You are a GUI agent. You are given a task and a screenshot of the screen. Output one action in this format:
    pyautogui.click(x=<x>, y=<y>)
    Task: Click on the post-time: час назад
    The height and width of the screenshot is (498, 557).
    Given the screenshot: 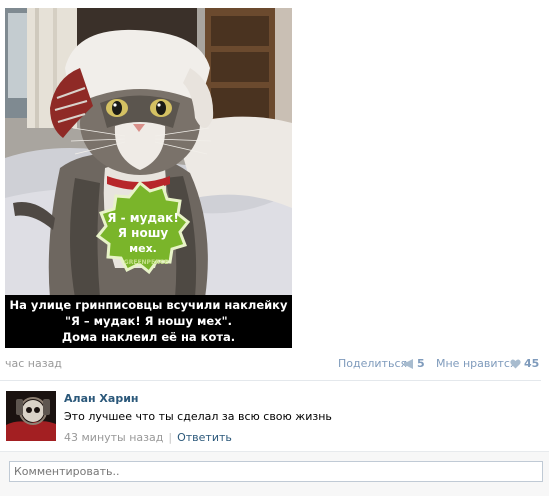 What is the action you would take?
    pyautogui.click(x=33, y=363)
    